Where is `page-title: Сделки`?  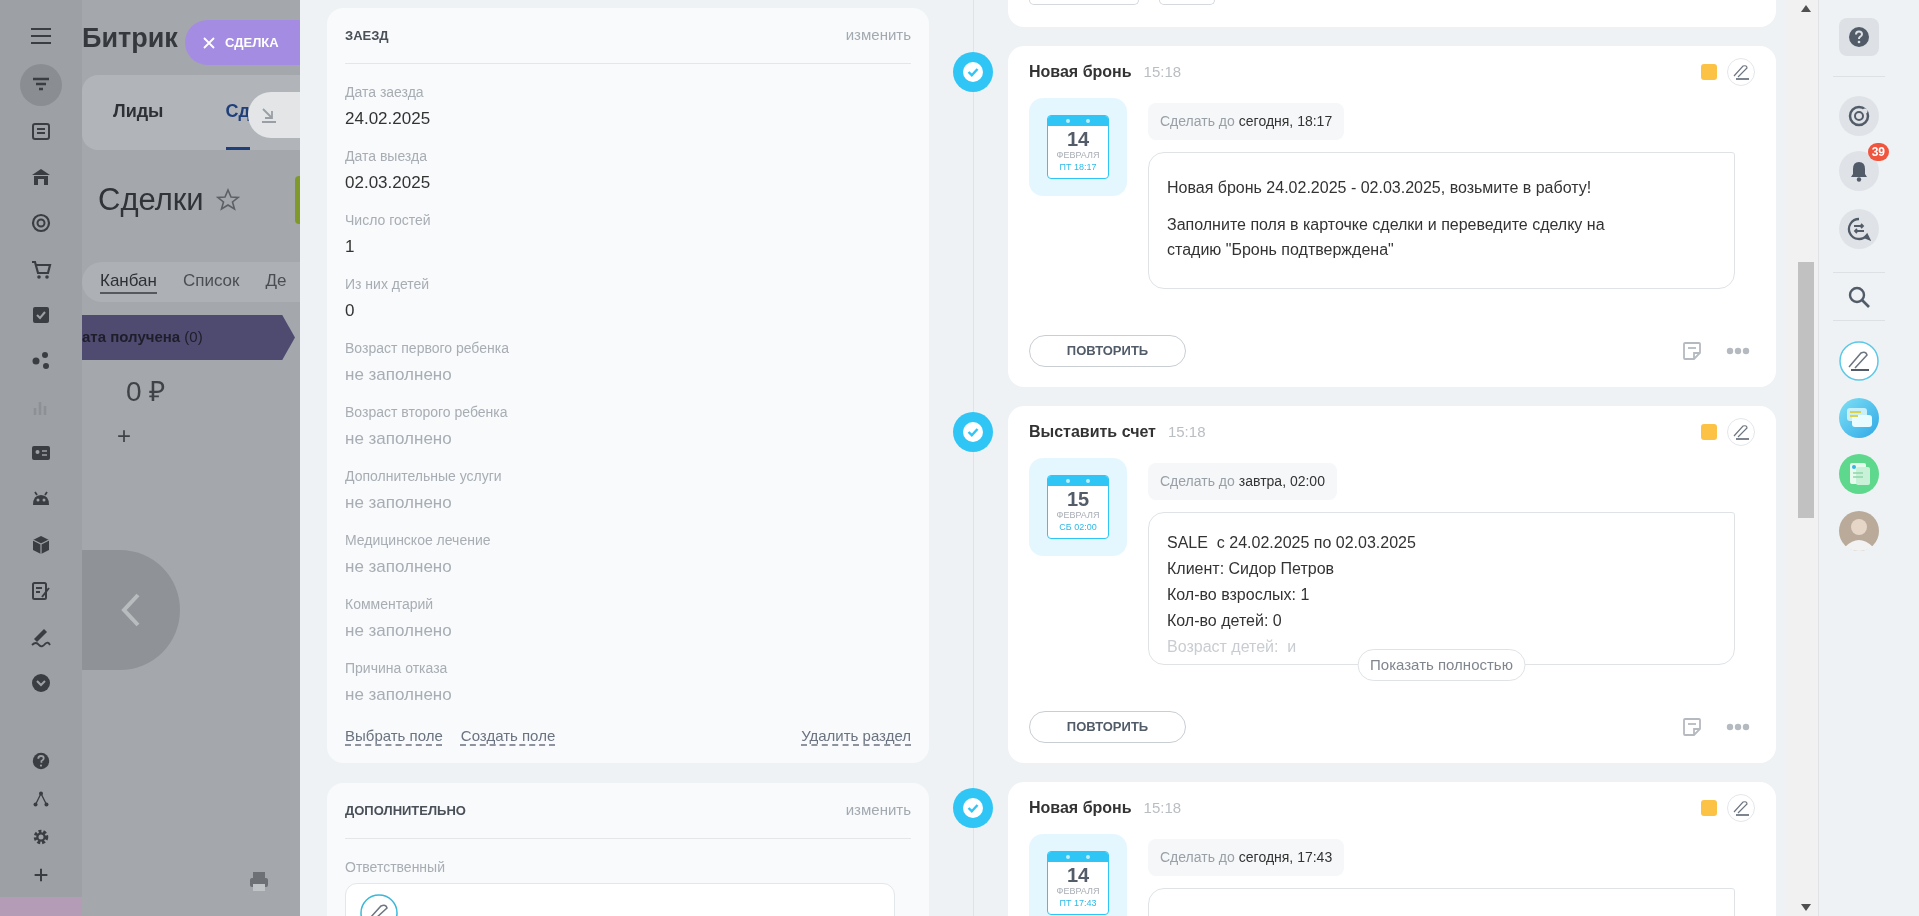 page-title: Сделки is located at coordinates (150, 199).